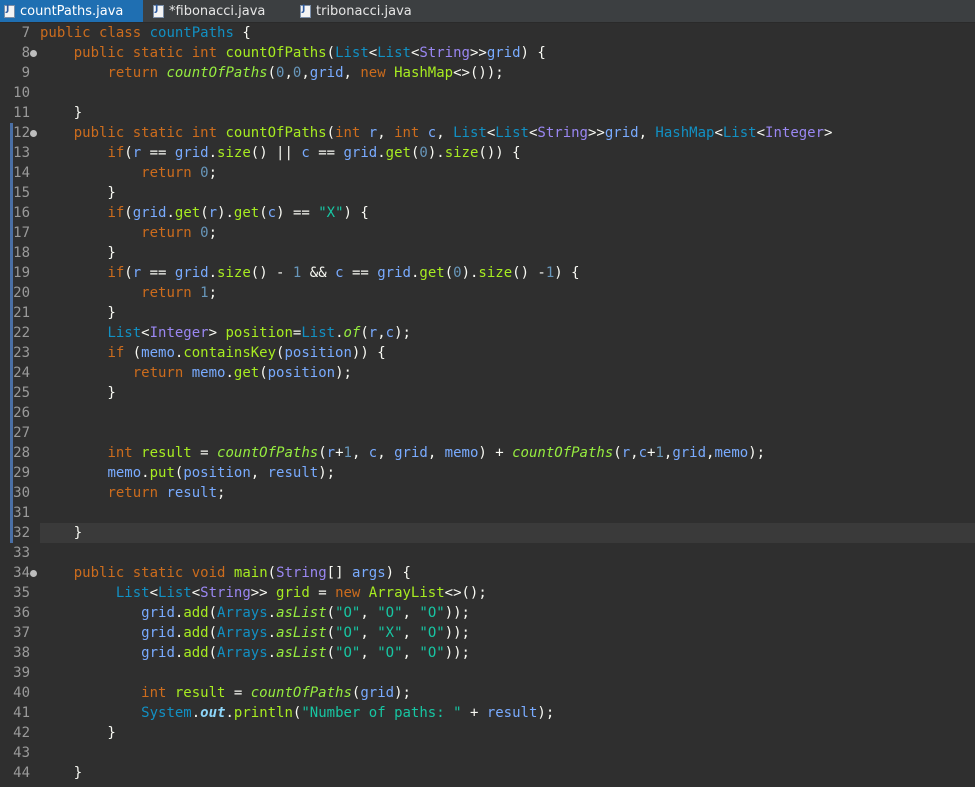 The image size is (975, 787). I want to click on code-token: result, so click(166, 453).